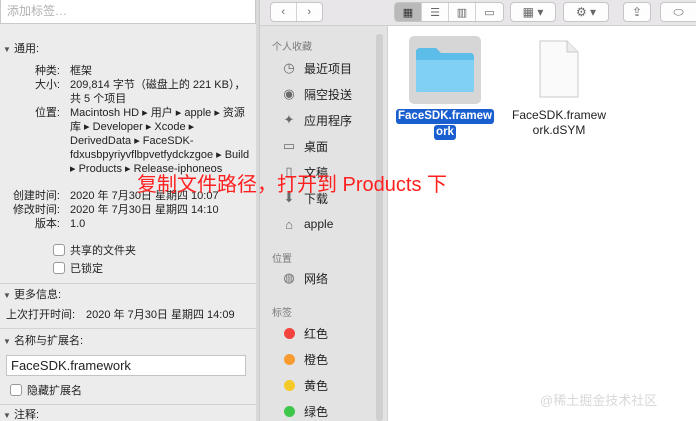  I want to click on nav-buttons: ‹ ›, so click(296, 12).